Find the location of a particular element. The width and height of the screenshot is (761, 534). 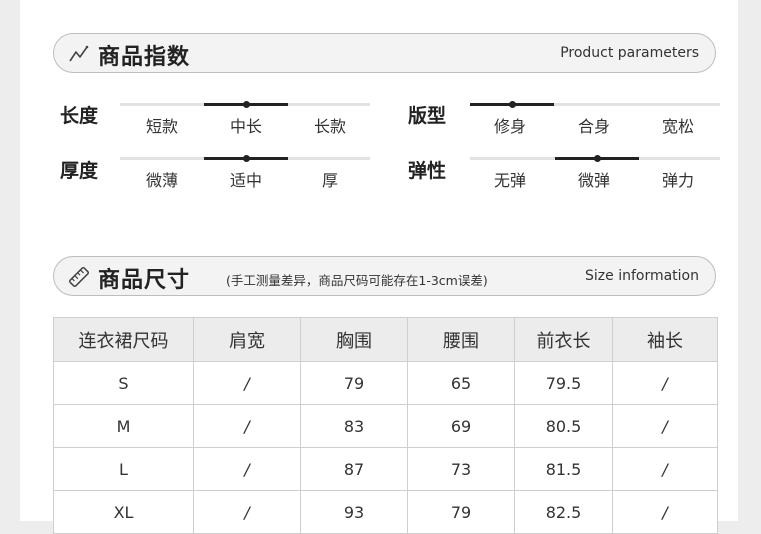

table-cell: 65 is located at coordinates (461, 383).